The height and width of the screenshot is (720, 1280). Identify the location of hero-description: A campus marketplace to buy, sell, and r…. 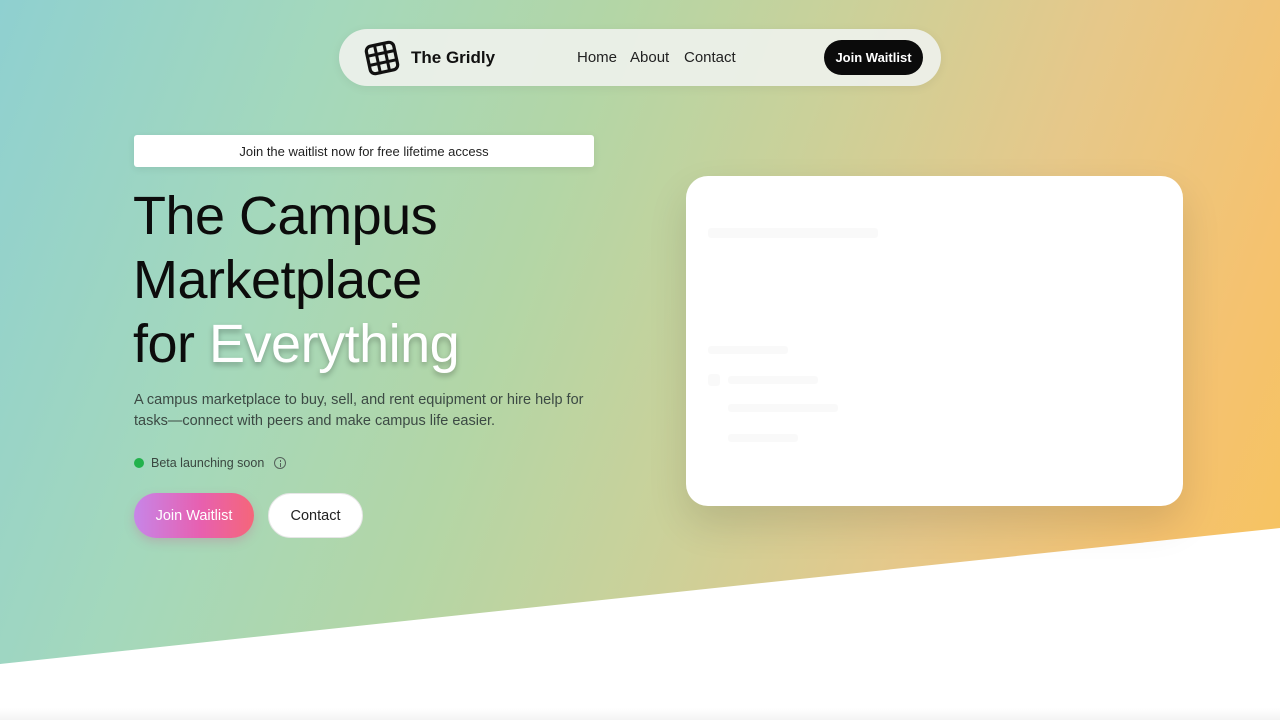
(359, 410).